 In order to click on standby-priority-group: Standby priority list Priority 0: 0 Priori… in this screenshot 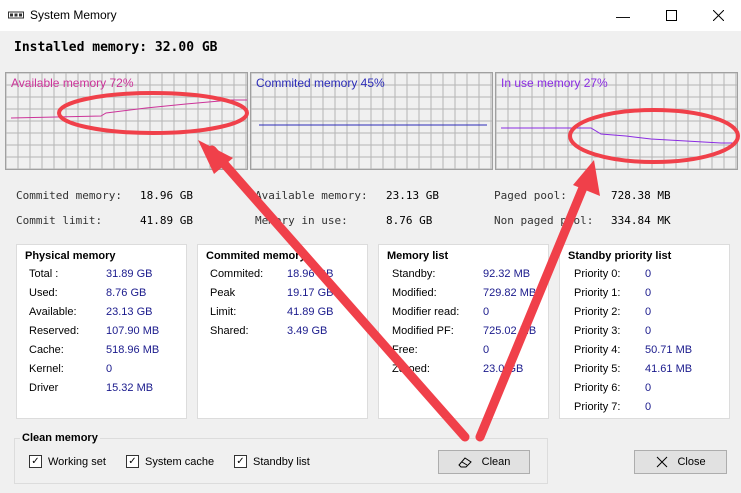, I will do `click(644, 331)`.